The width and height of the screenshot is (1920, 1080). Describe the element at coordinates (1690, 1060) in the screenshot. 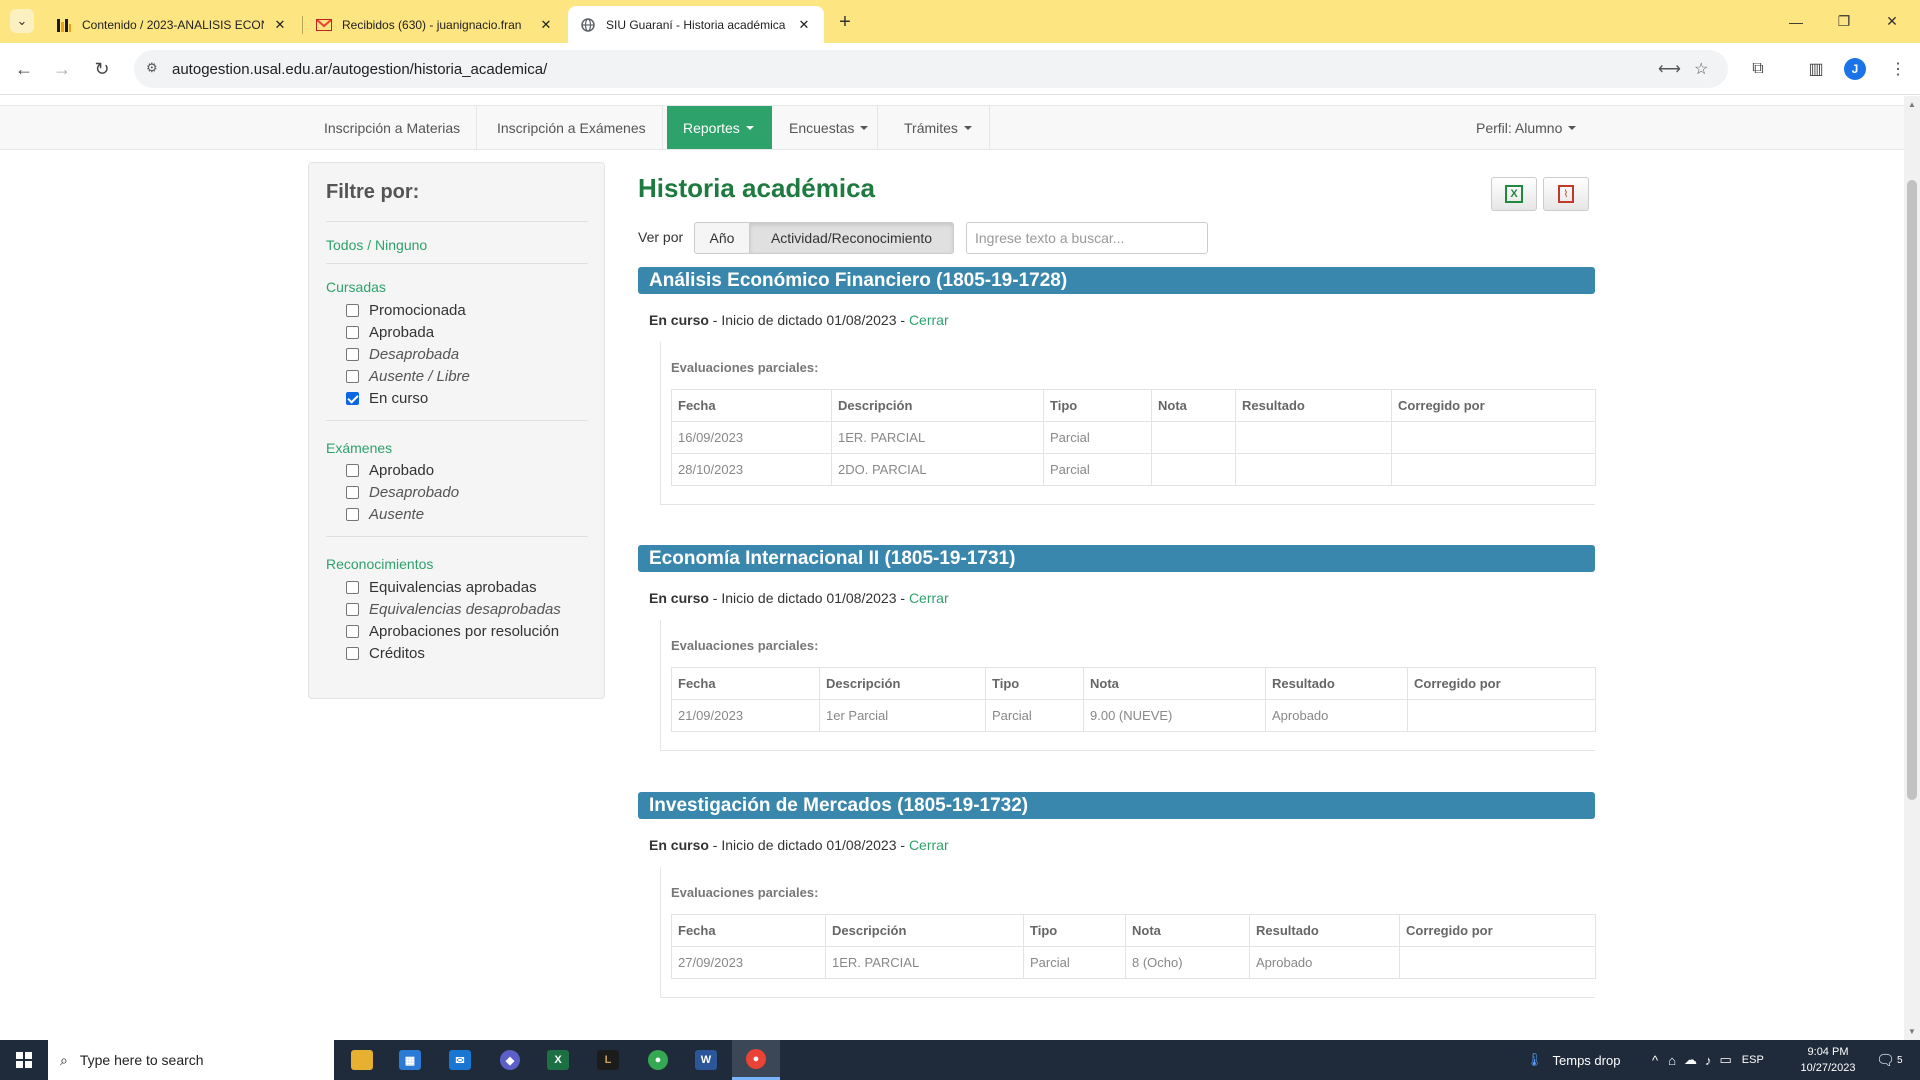

I see `onedrive-icon: ☁` at that location.